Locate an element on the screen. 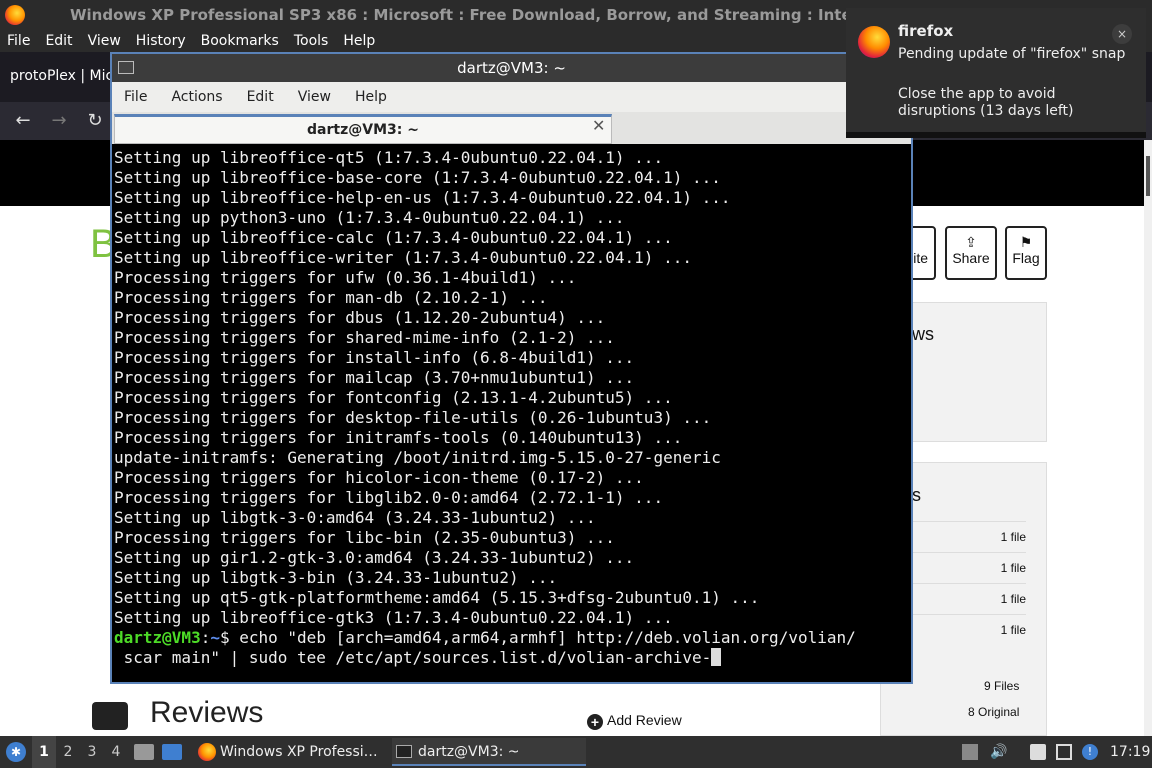 The image size is (1152, 768). eject-icon is located at coordinates (970, 752).